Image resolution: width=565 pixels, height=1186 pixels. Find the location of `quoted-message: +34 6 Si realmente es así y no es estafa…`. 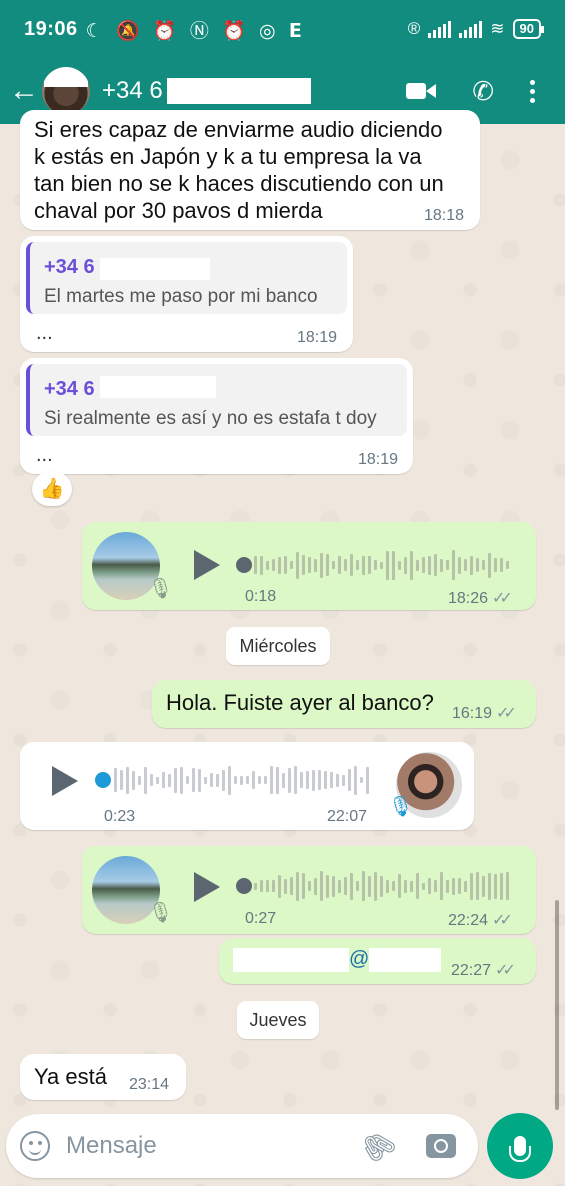

quoted-message: +34 6 Si realmente es así y no es estafa… is located at coordinates (216, 400).